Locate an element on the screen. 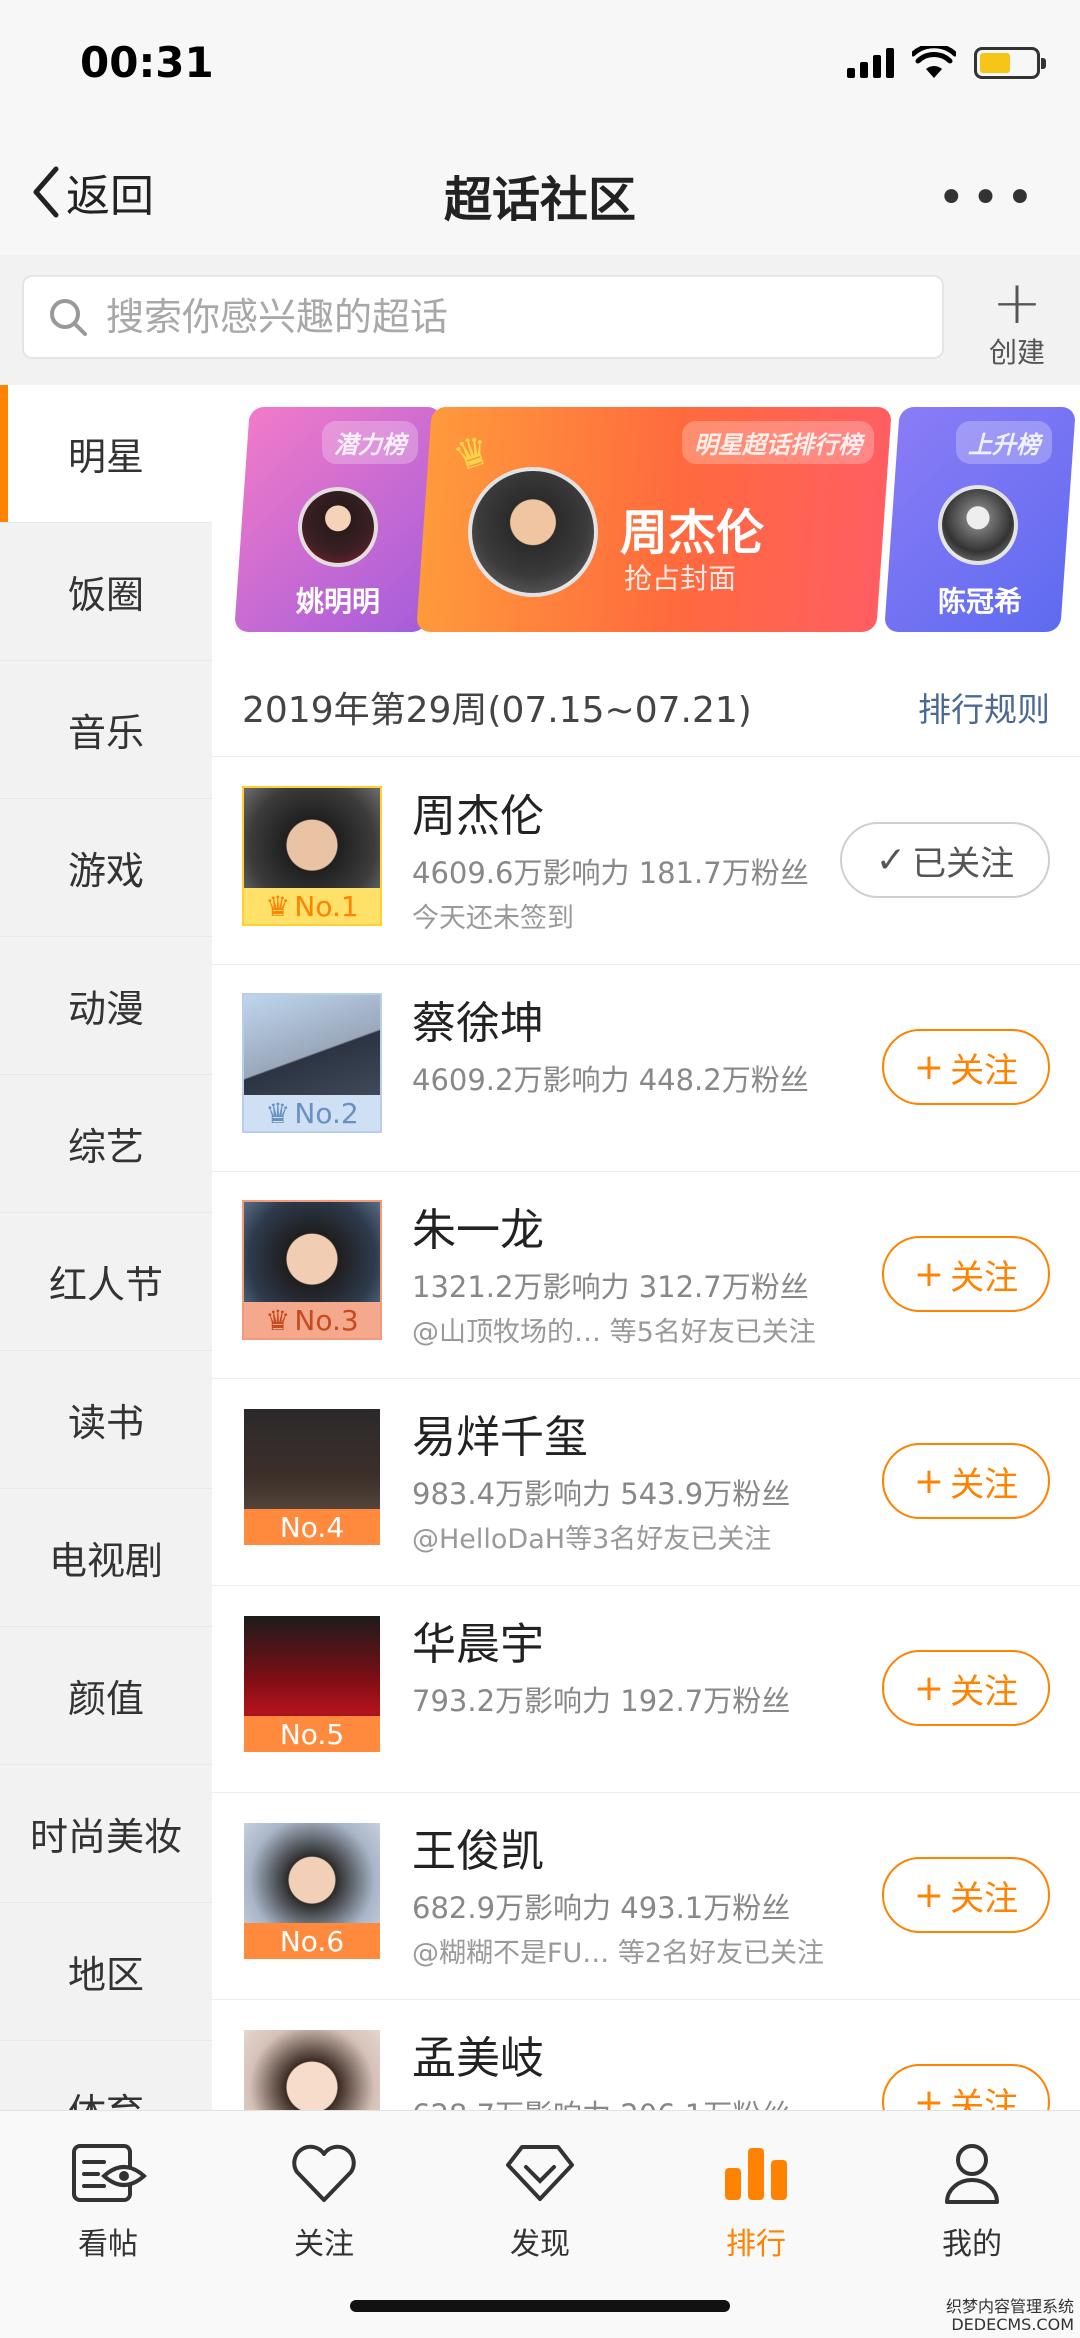 The image size is (1080, 2338). rank-stats: 4609.6万影响力 181.7万粉丝 is located at coordinates (610, 873).